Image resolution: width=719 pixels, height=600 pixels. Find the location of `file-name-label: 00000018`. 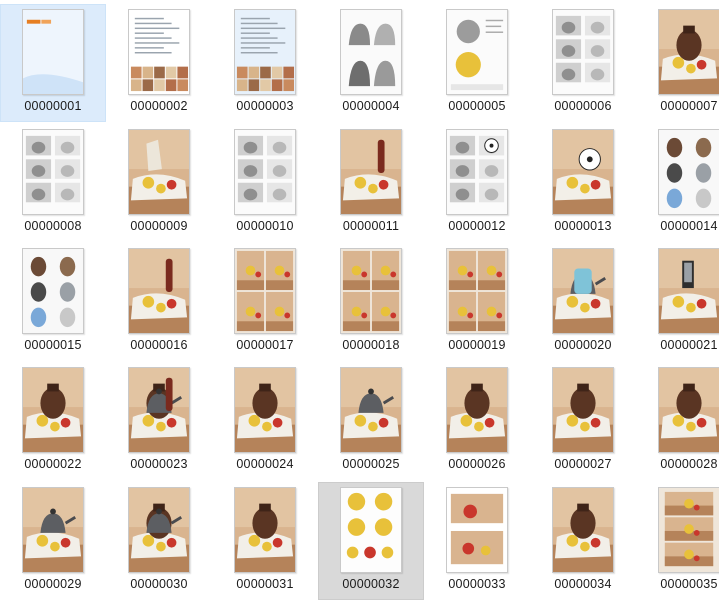

file-name-label: 00000018 is located at coordinates (371, 345).